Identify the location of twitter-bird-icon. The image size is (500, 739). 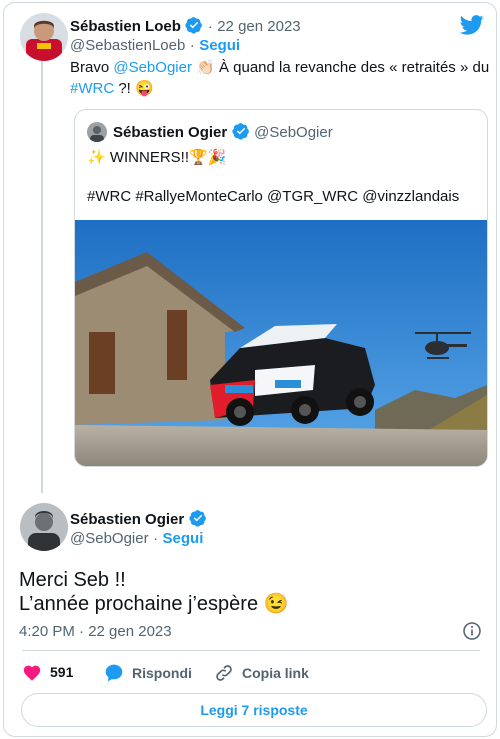
(472, 25).